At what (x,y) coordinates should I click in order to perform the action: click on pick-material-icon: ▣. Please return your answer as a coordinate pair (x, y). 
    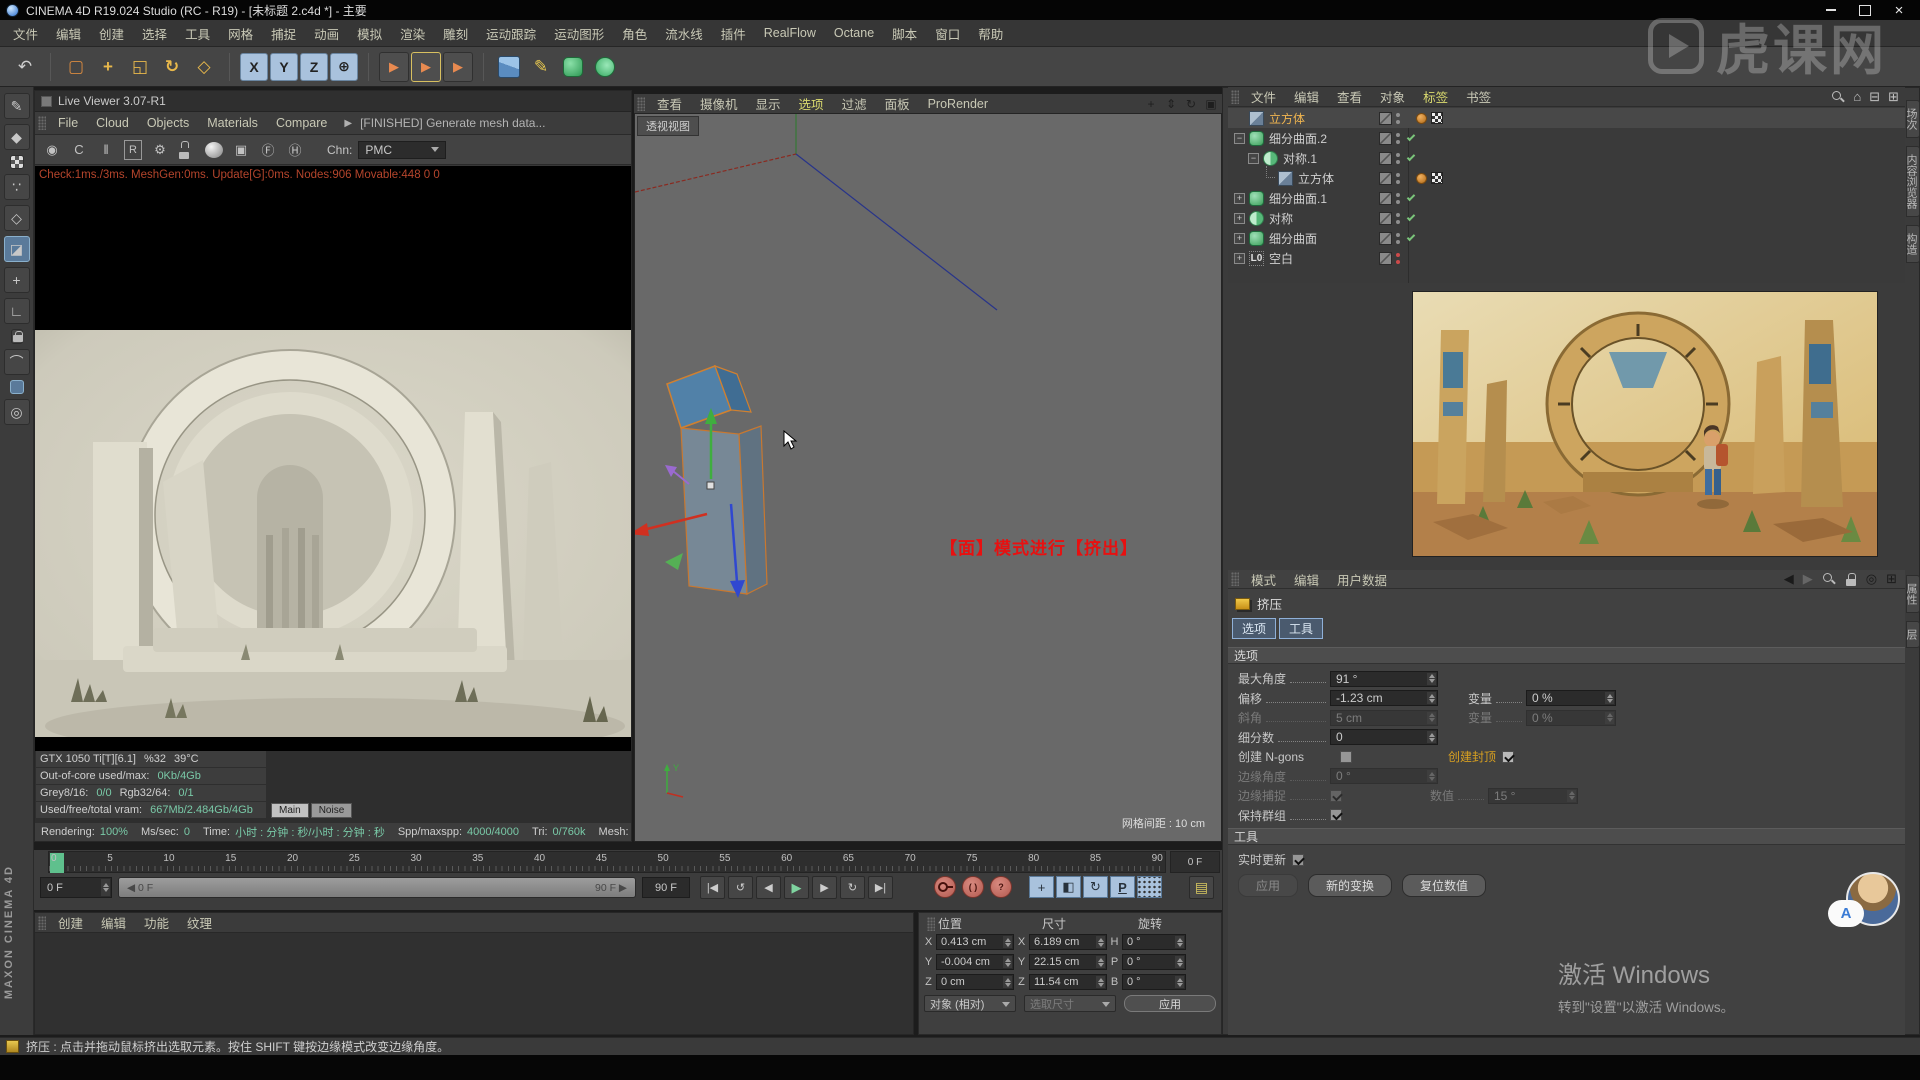
    Looking at the image, I should click on (241, 150).